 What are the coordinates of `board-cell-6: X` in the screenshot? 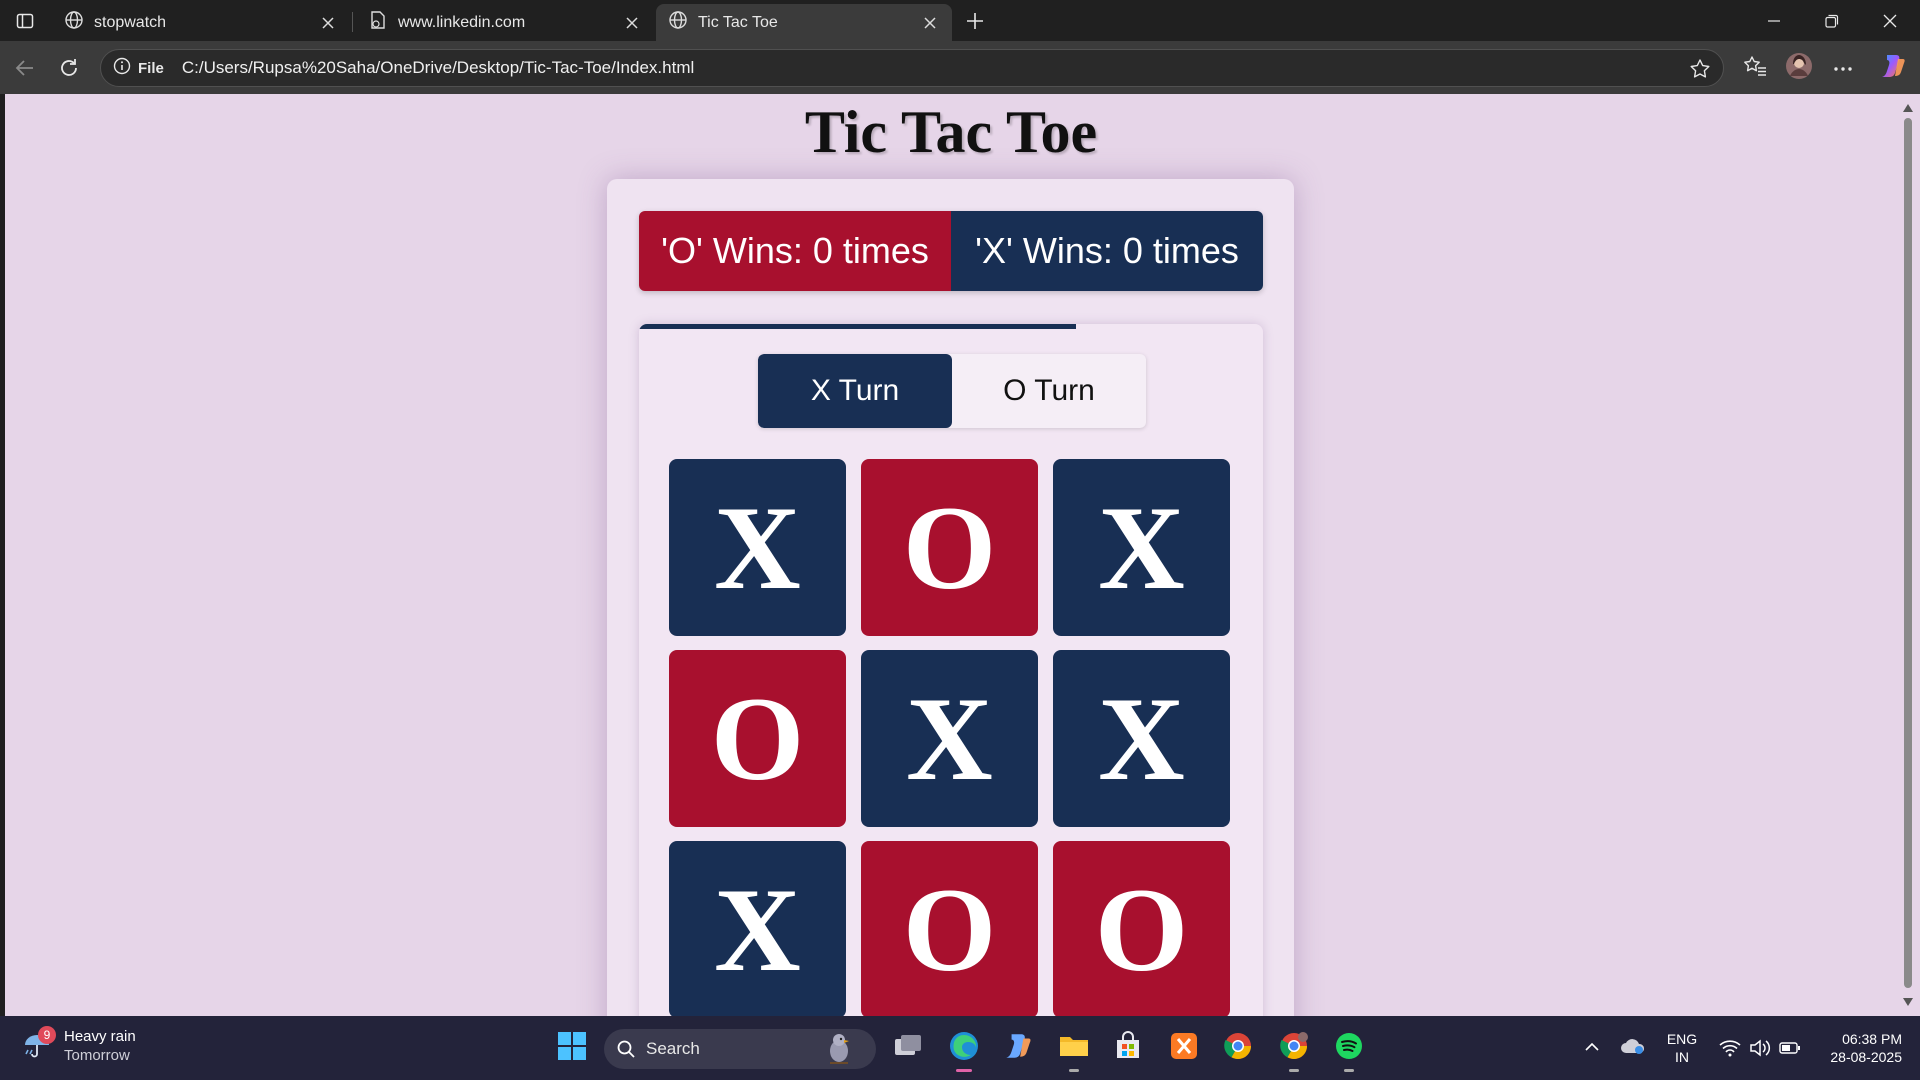 It's located at (1141, 738).